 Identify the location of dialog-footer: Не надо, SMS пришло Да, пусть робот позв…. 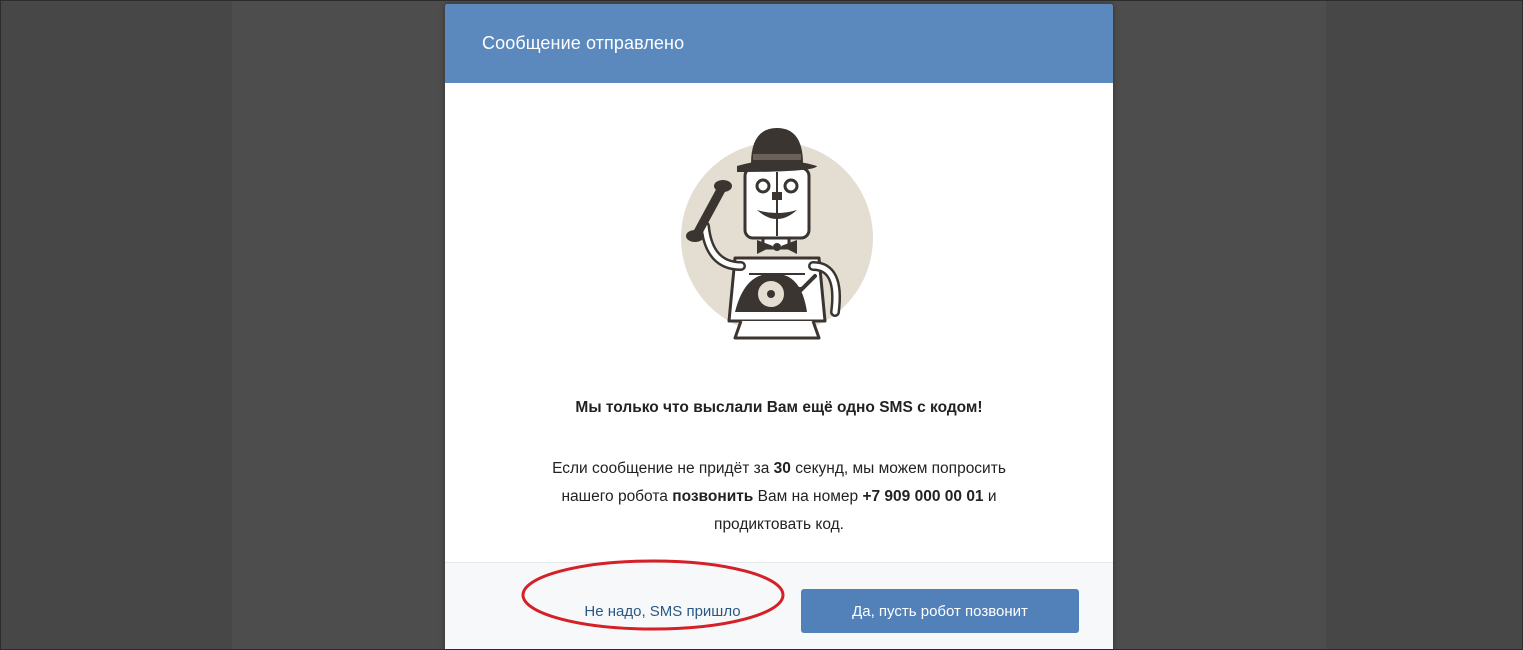
(779, 606).